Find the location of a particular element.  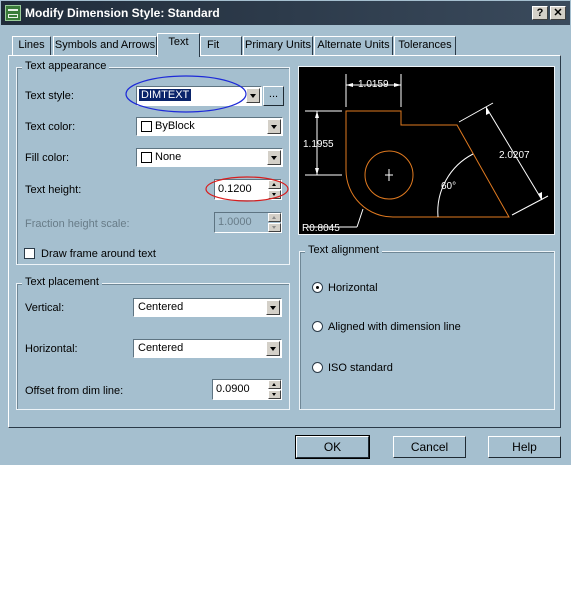

fraction-height-scale-label: Fraction height scale: is located at coordinates (77, 224).